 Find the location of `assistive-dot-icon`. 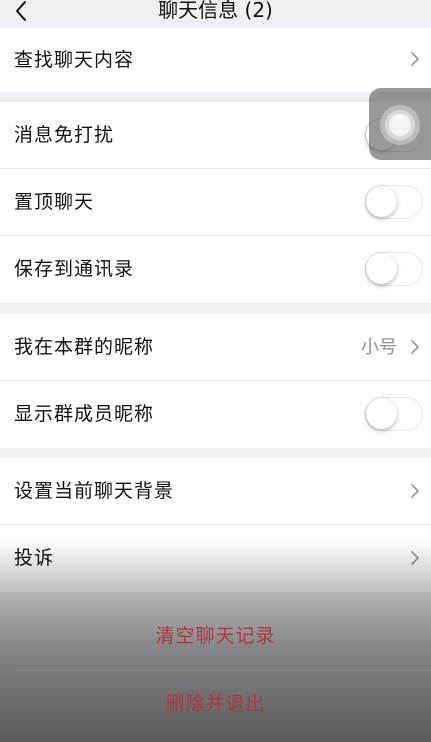

assistive-dot-icon is located at coordinates (400, 125).